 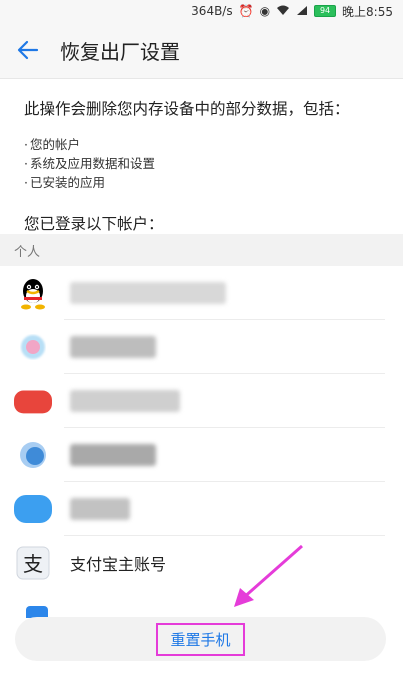 I want to click on alarm-icon: ⏰, so click(x=246, y=11).